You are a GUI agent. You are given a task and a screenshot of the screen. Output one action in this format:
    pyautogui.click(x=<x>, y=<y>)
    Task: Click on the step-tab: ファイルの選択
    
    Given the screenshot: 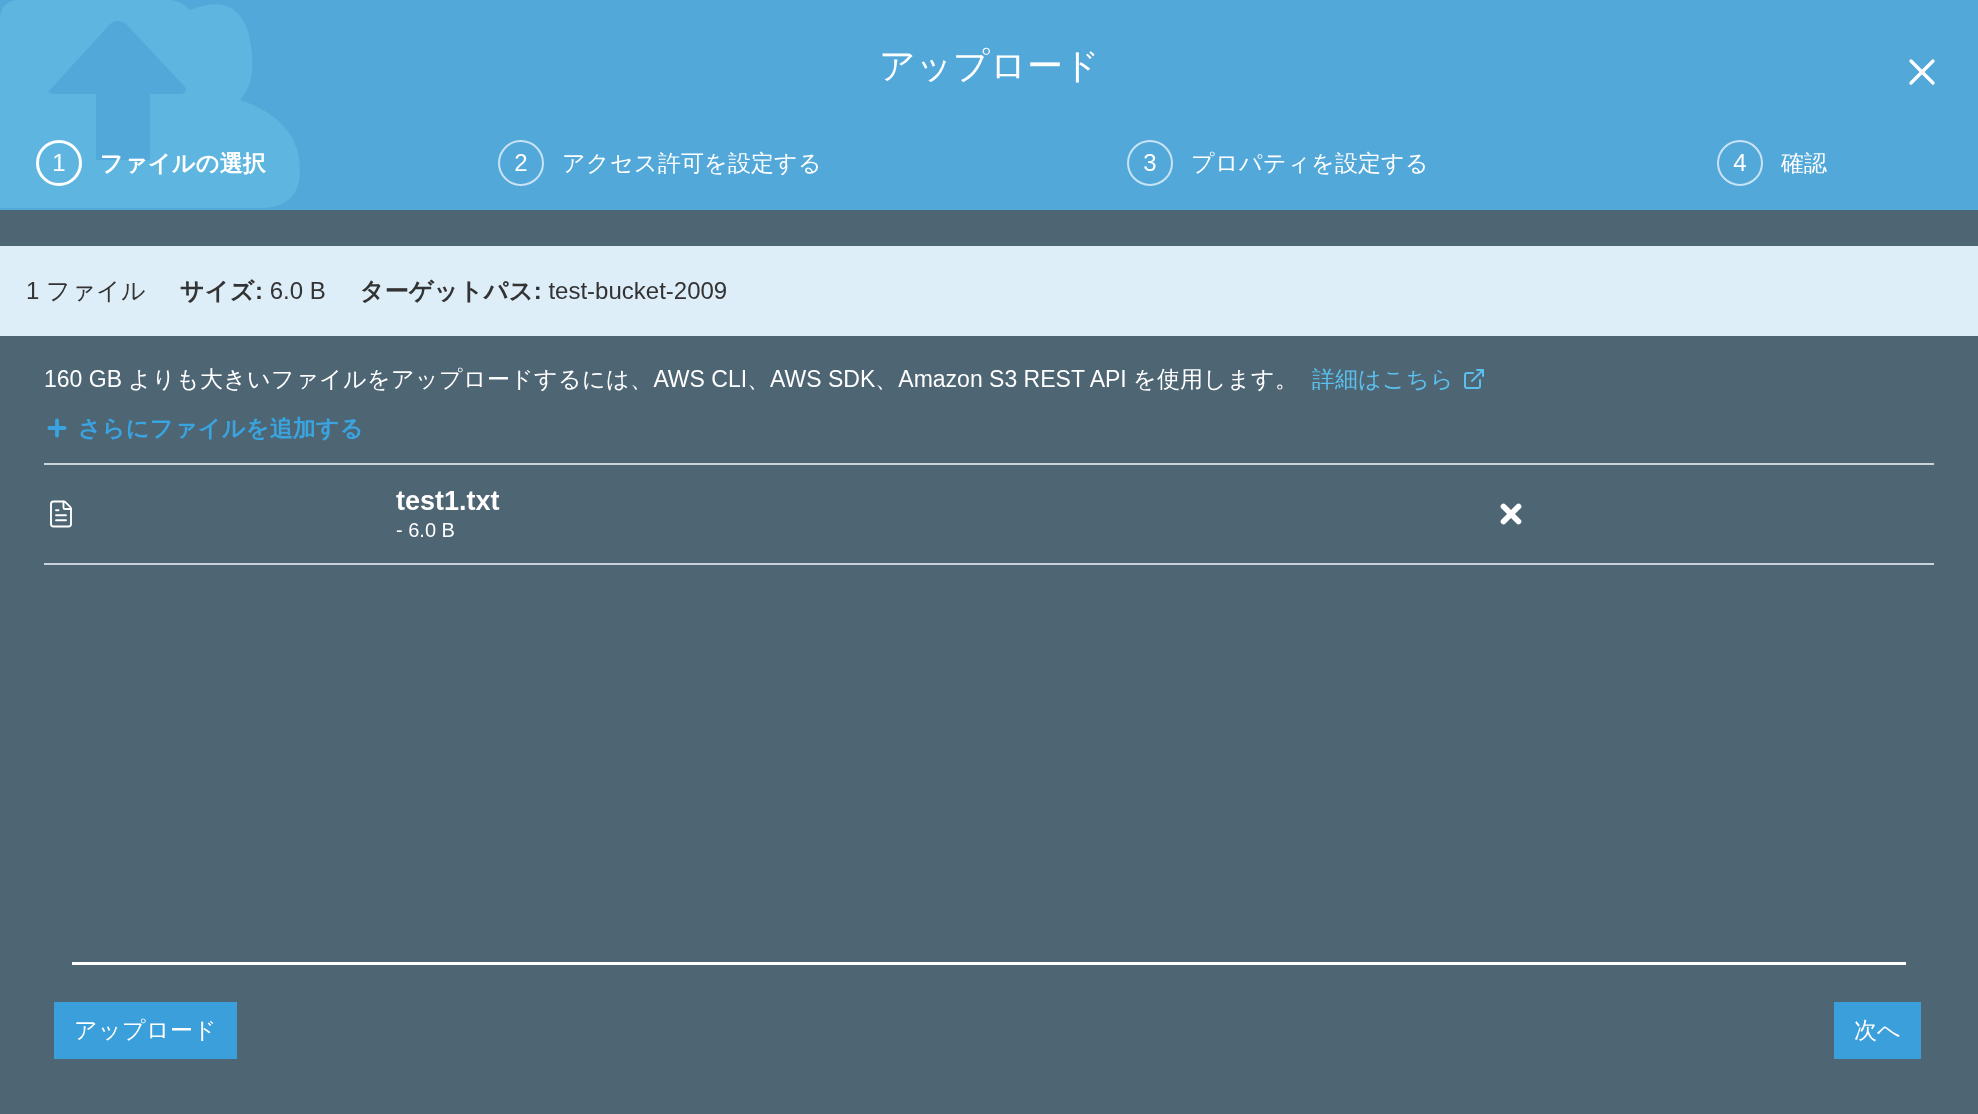 What is the action you would take?
    pyautogui.click(x=183, y=163)
    